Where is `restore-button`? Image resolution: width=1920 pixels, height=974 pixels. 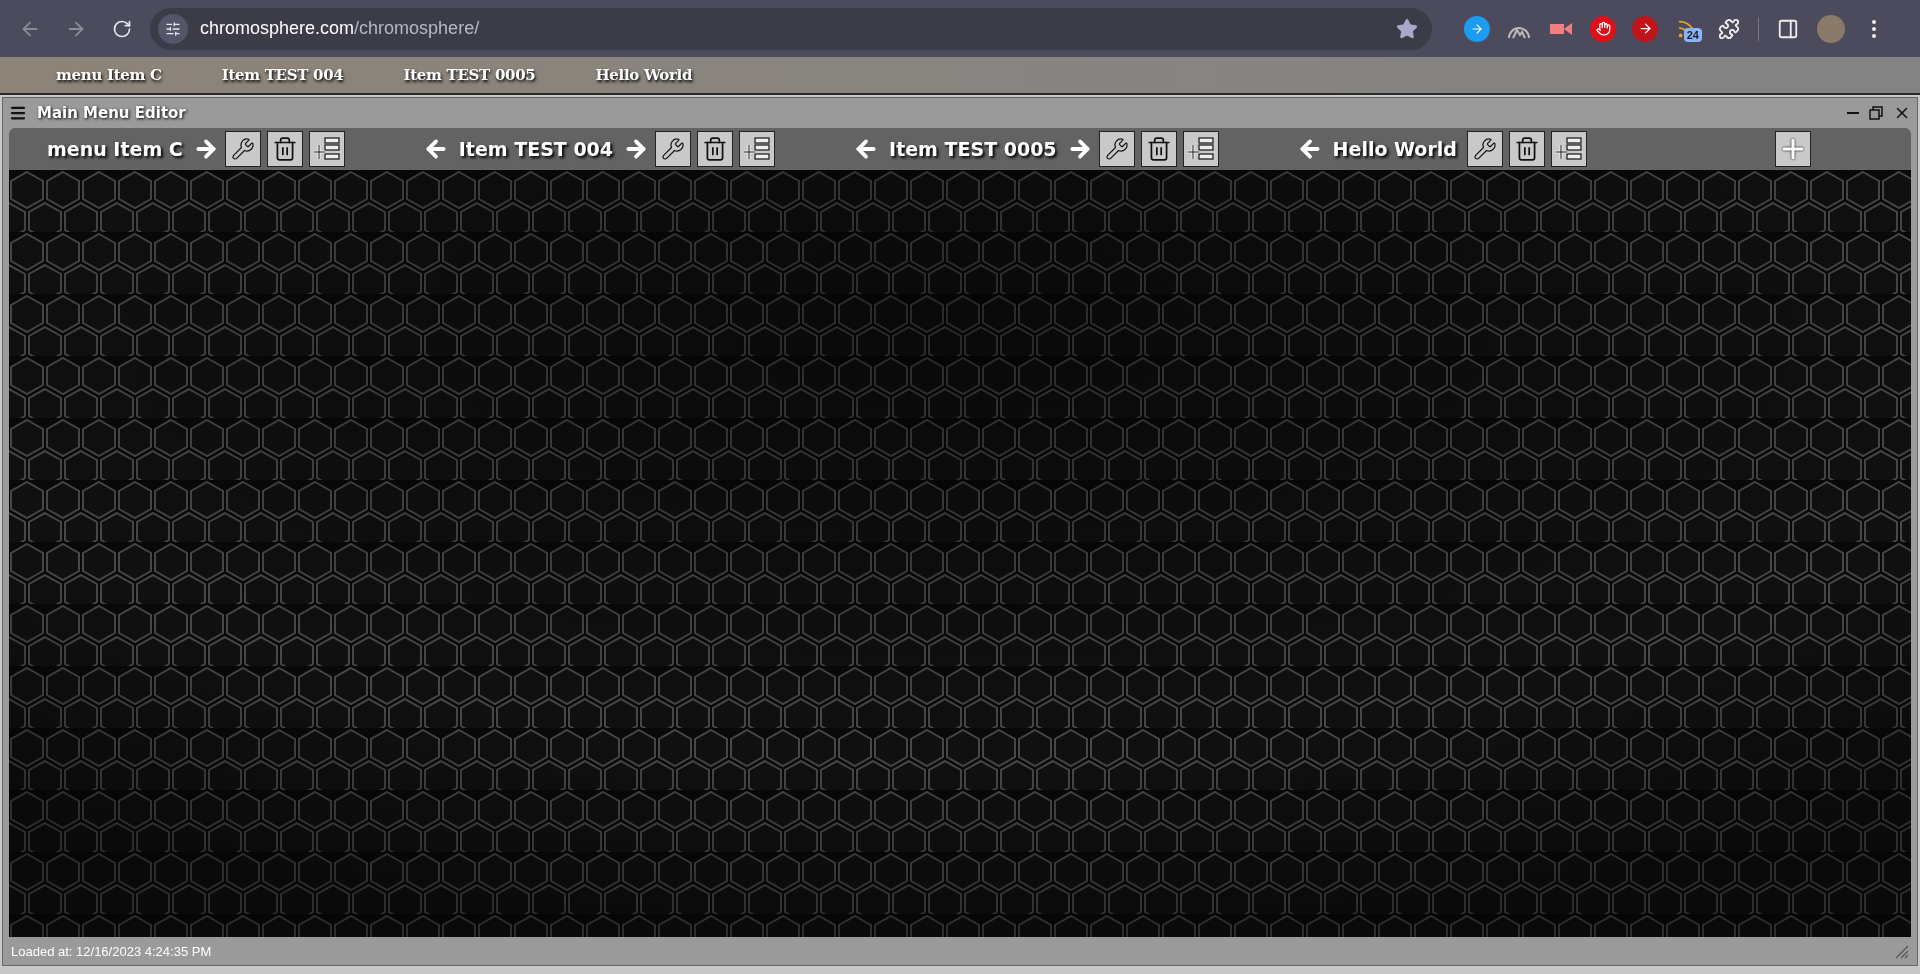
restore-button is located at coordinates (1876, 113).